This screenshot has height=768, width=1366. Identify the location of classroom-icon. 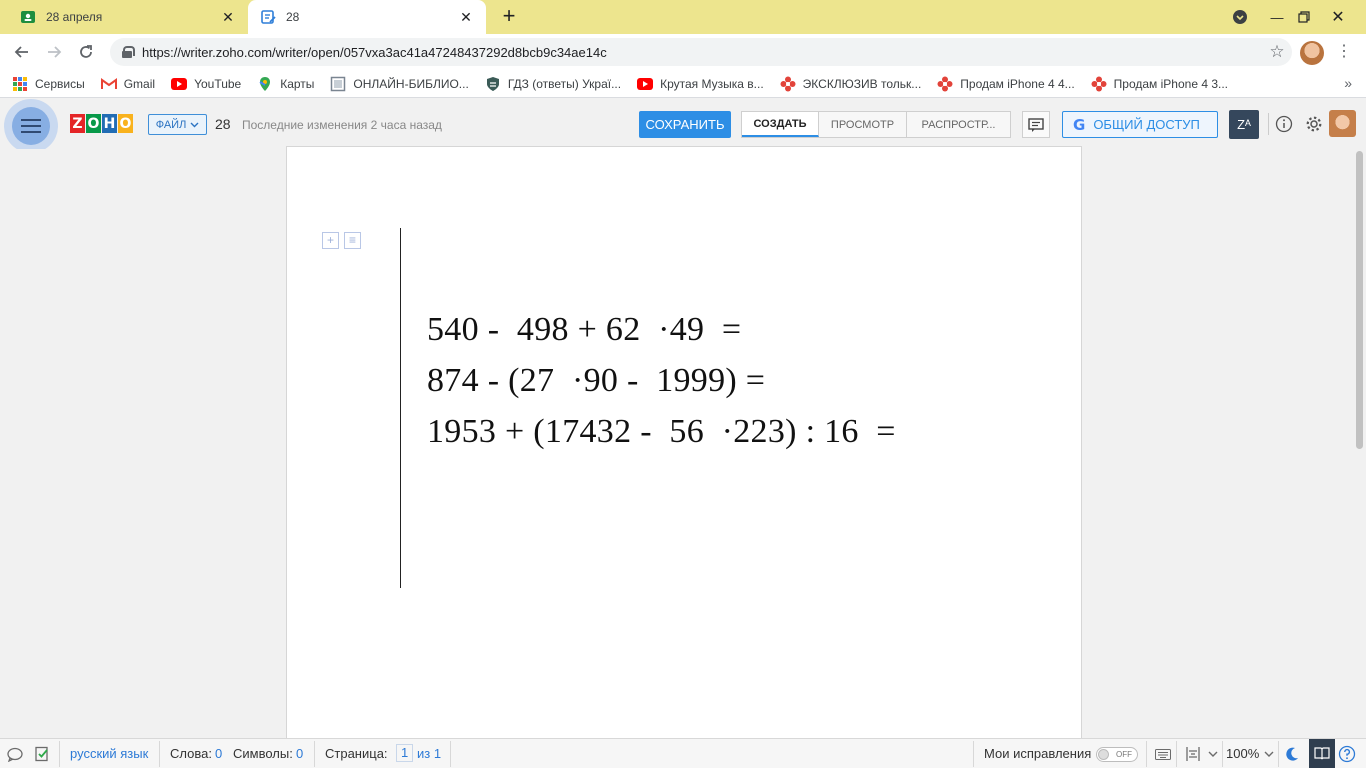
(28, 17).